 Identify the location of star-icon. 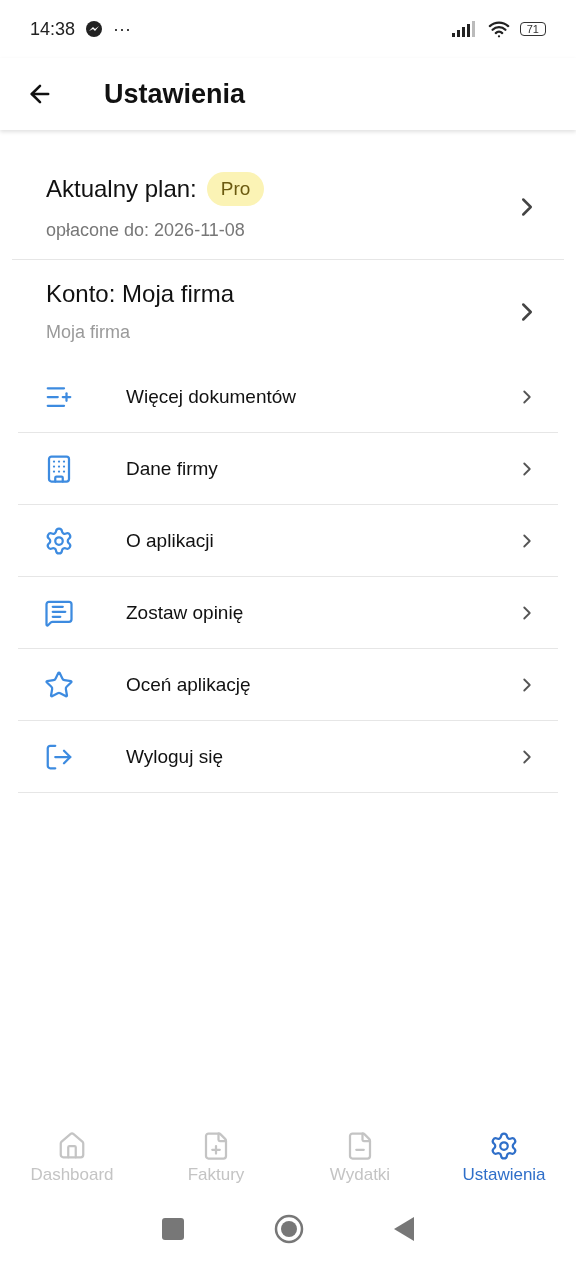
(59, 684).